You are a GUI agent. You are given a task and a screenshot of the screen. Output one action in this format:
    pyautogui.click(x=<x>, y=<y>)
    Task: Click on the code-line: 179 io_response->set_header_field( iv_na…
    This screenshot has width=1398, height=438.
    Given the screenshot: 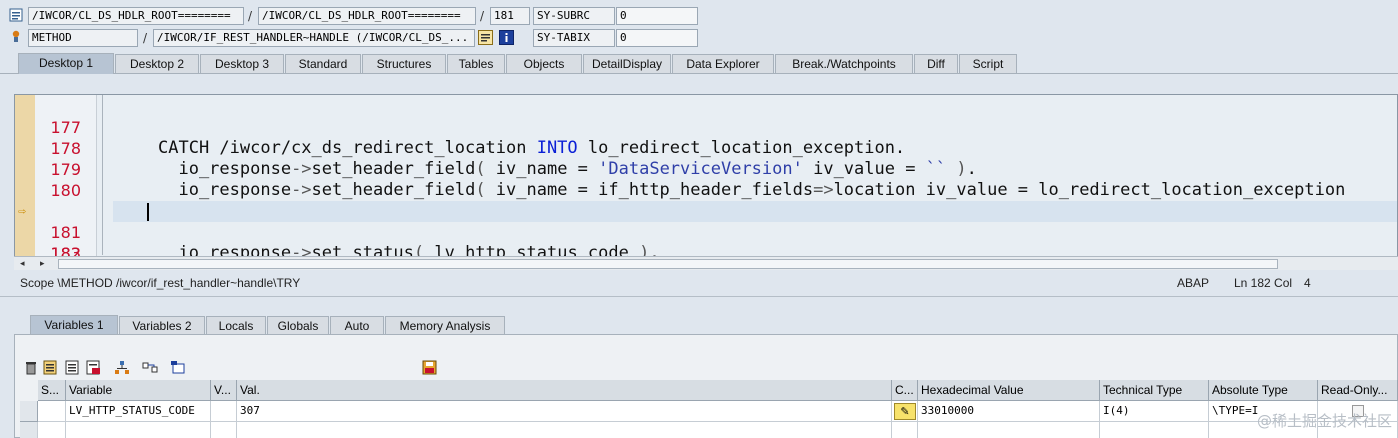 What is the action you would take?
    pyautogui.click(x=706, y=169)
    